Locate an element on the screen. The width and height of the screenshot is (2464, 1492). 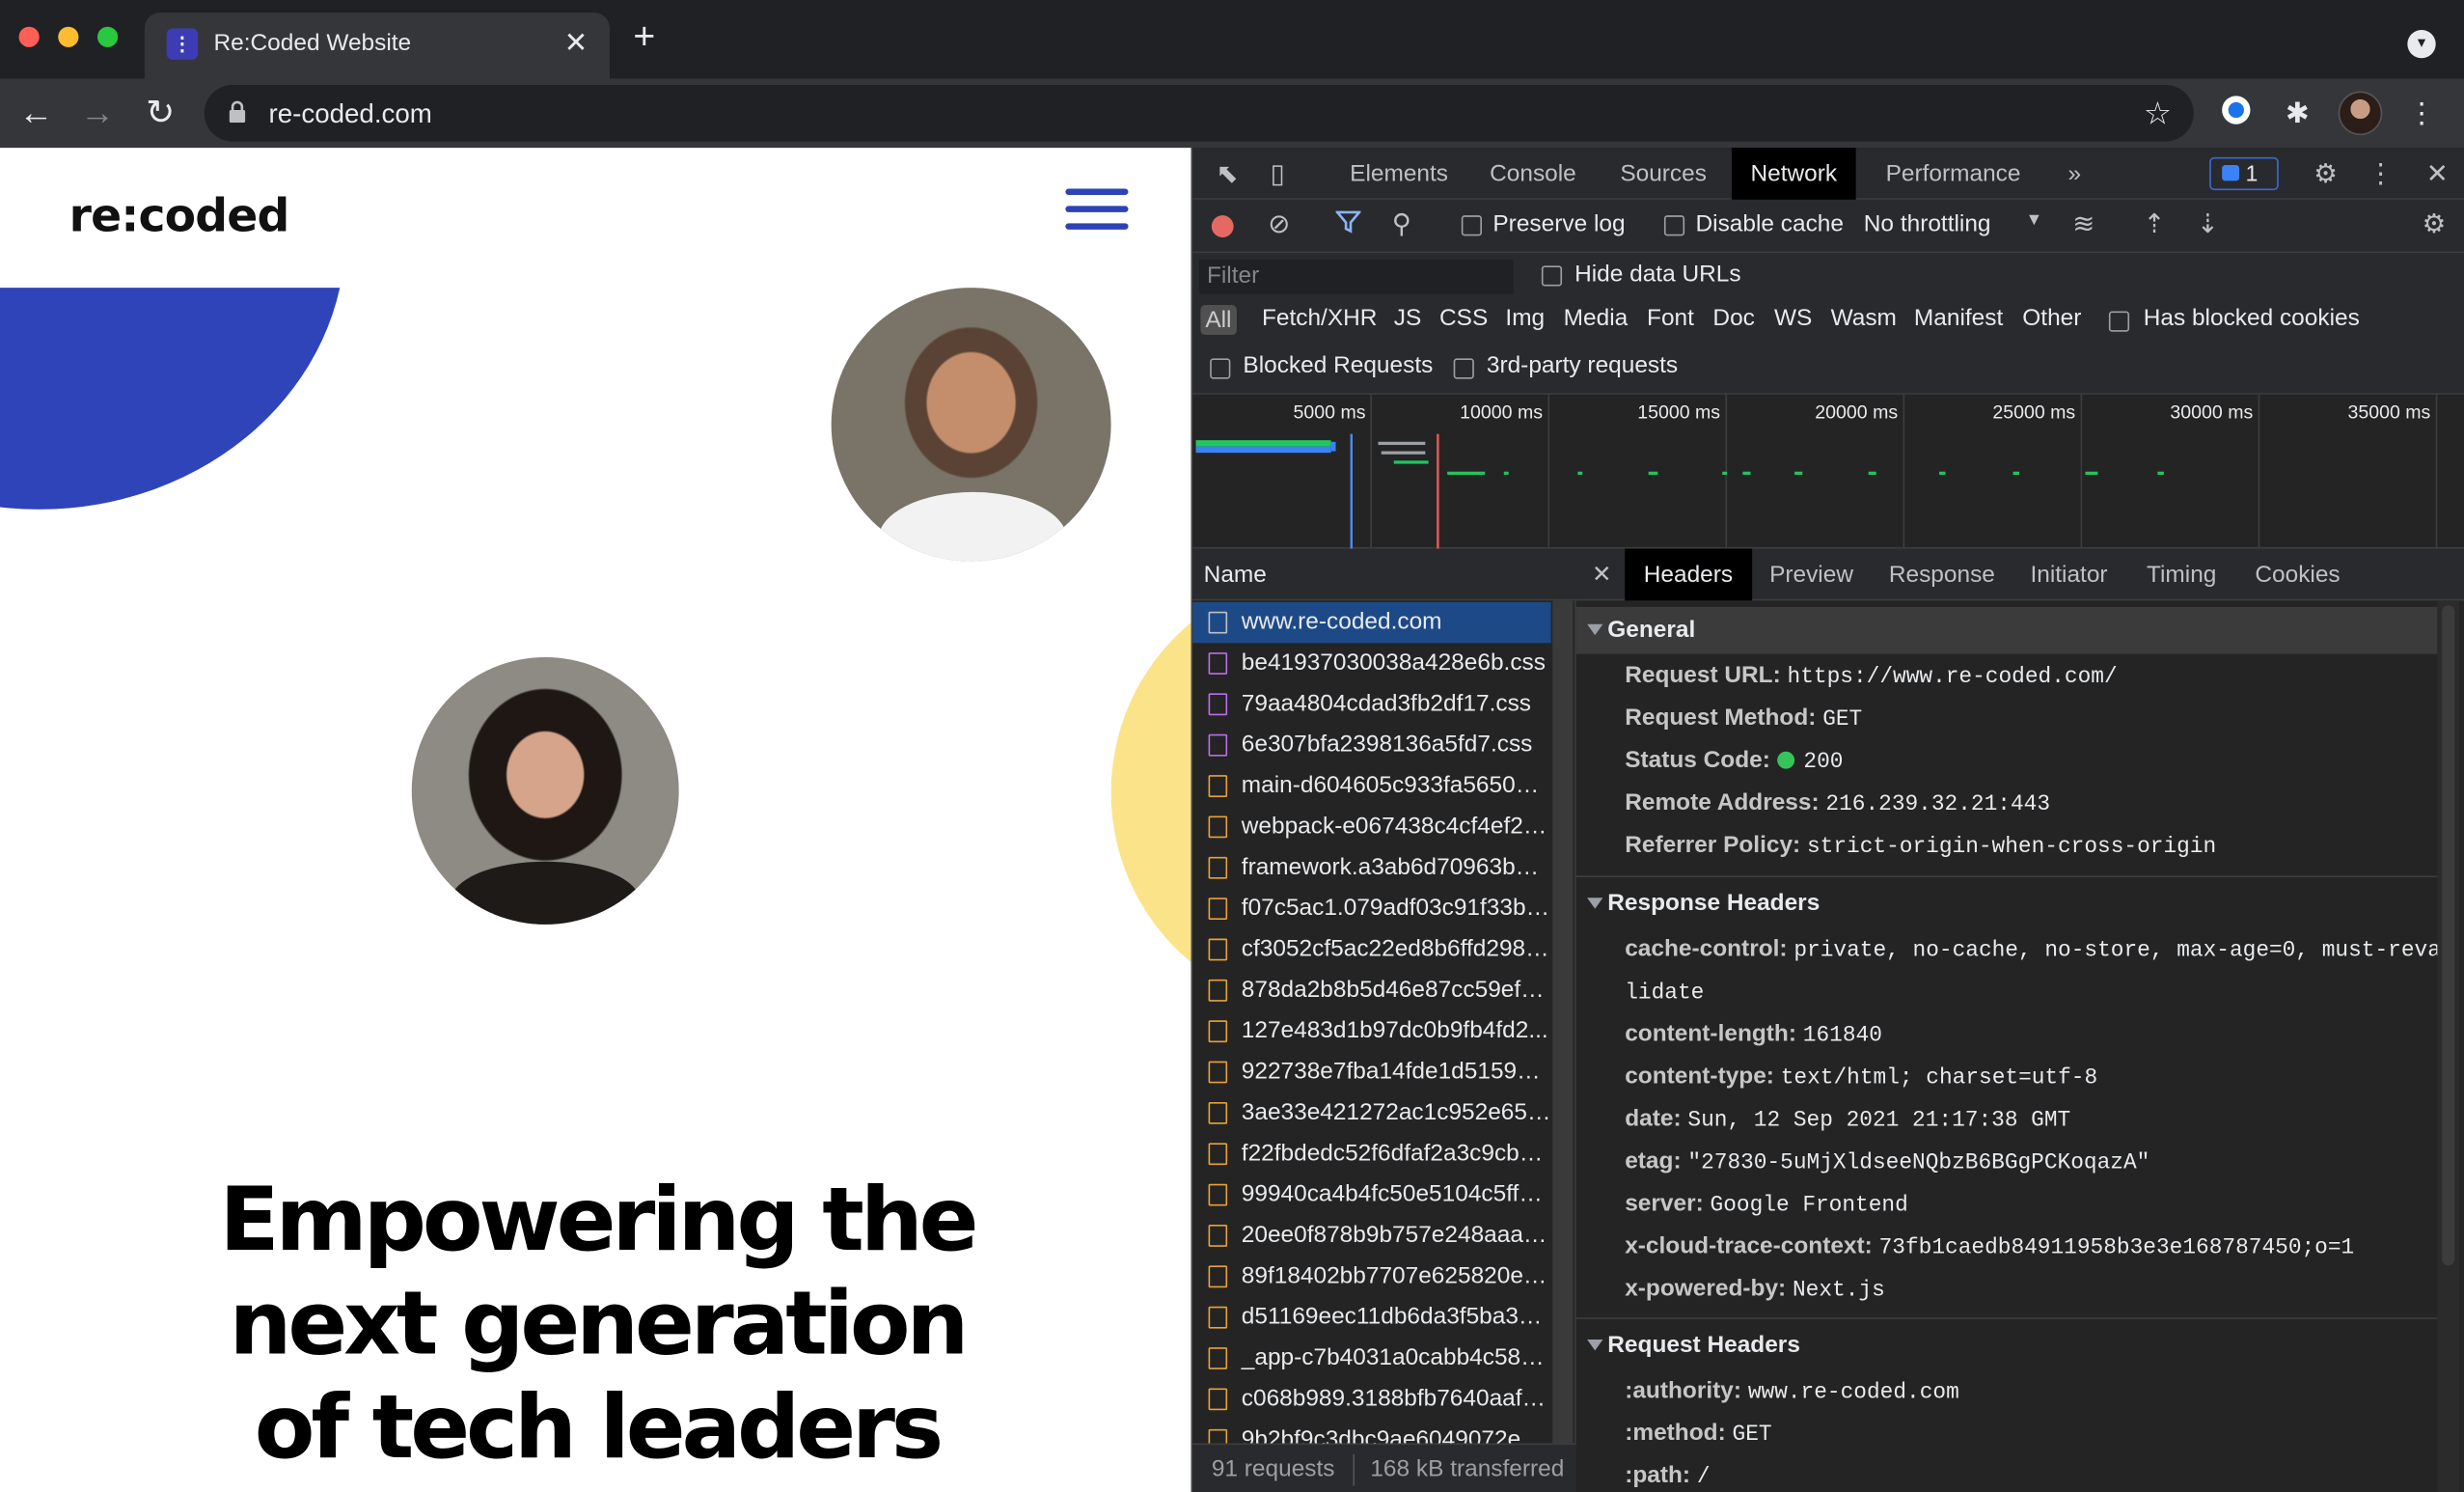
third-party-checkbox is located at coordinates (1463, 368).